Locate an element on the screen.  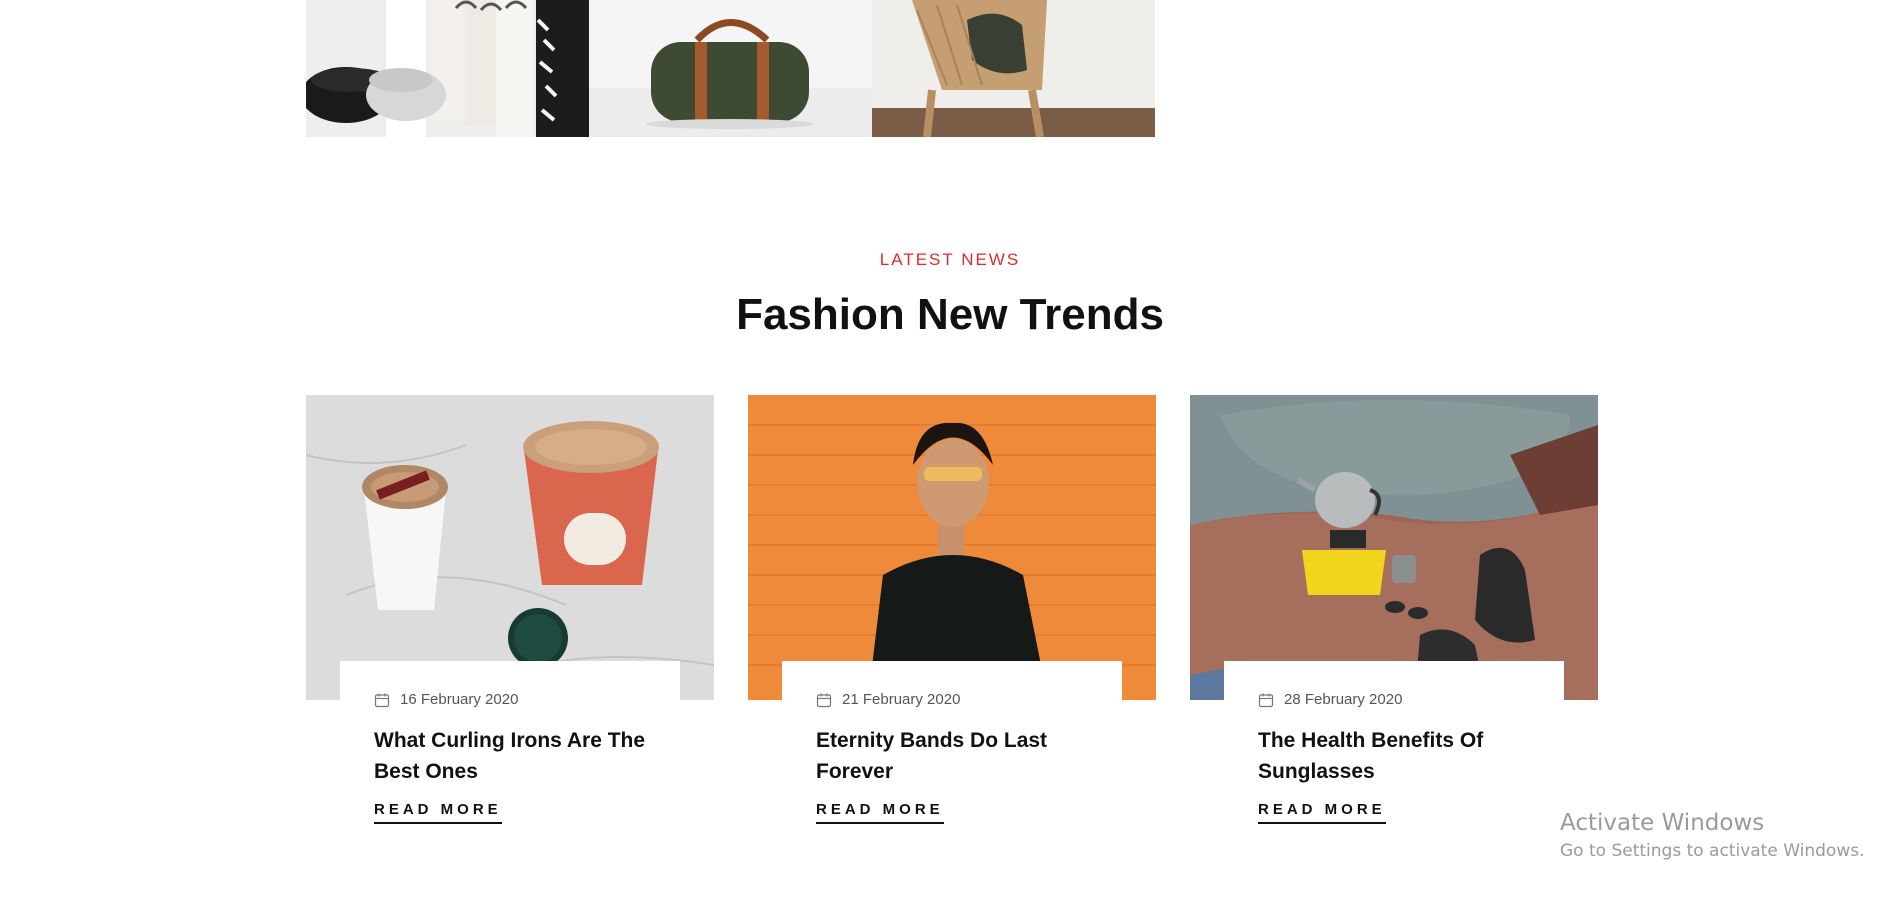
watermark-subtitle: Go to Settings to activate Windows. is located at coordinates (1712, 851).